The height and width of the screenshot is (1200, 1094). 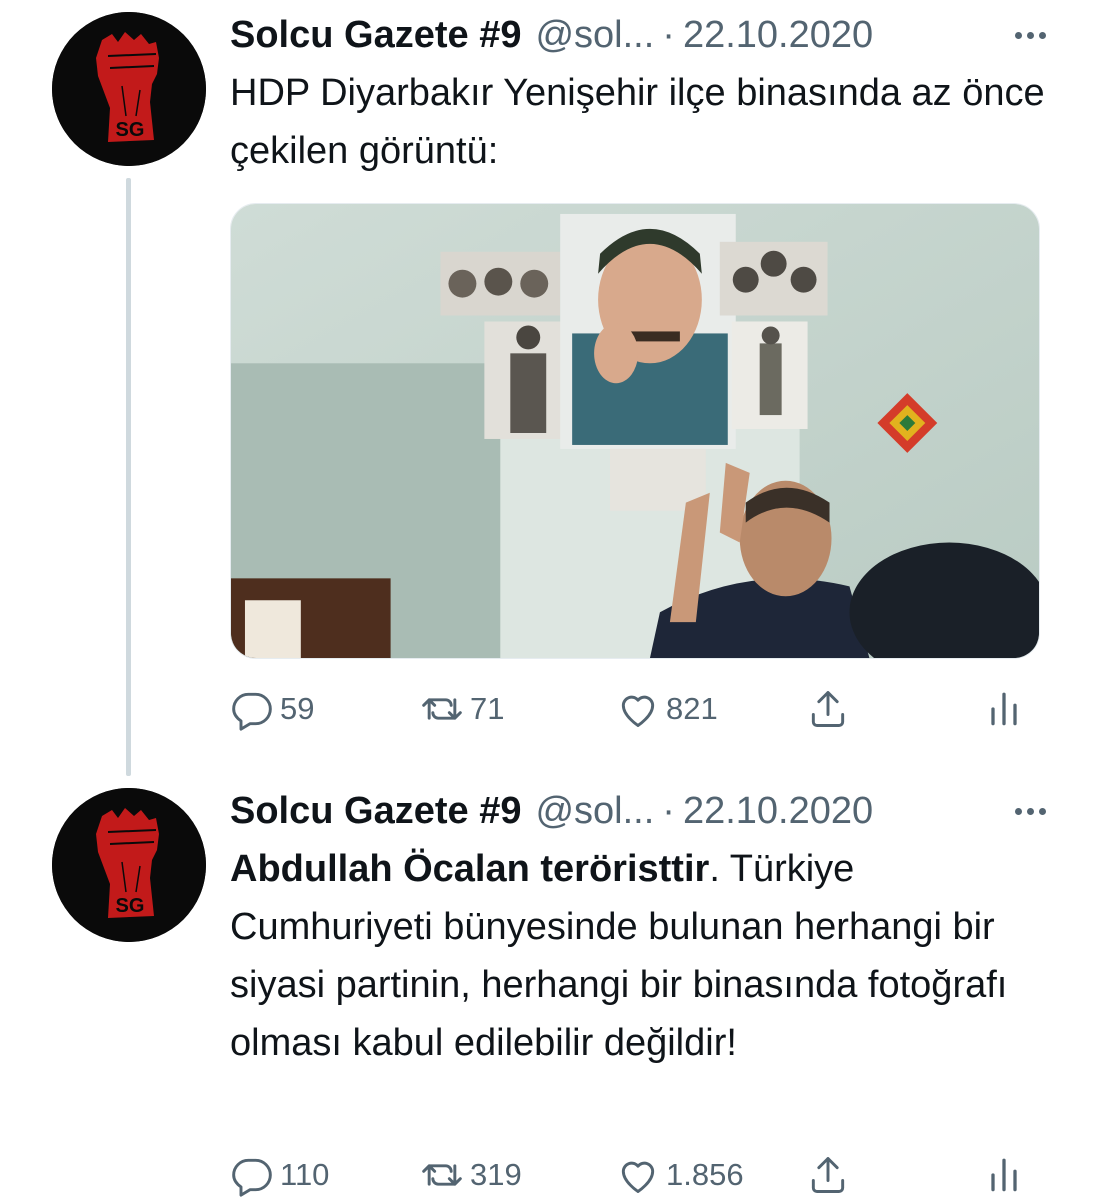 I want to click on tweet-actions: 110 319 1.856, so click(x=630, y=1175).